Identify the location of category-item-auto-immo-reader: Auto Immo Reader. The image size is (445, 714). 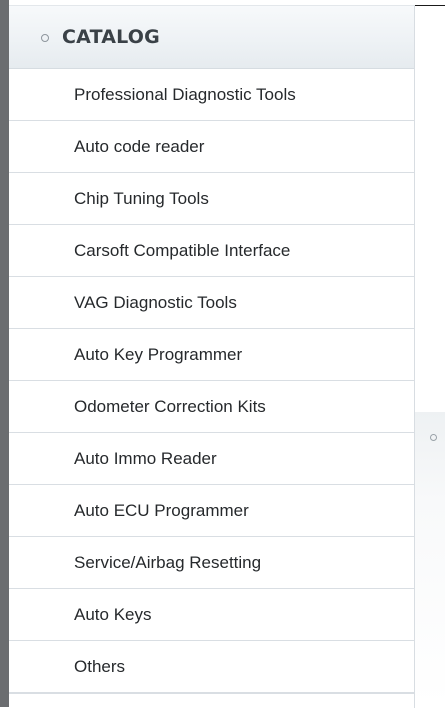
(211, 459).